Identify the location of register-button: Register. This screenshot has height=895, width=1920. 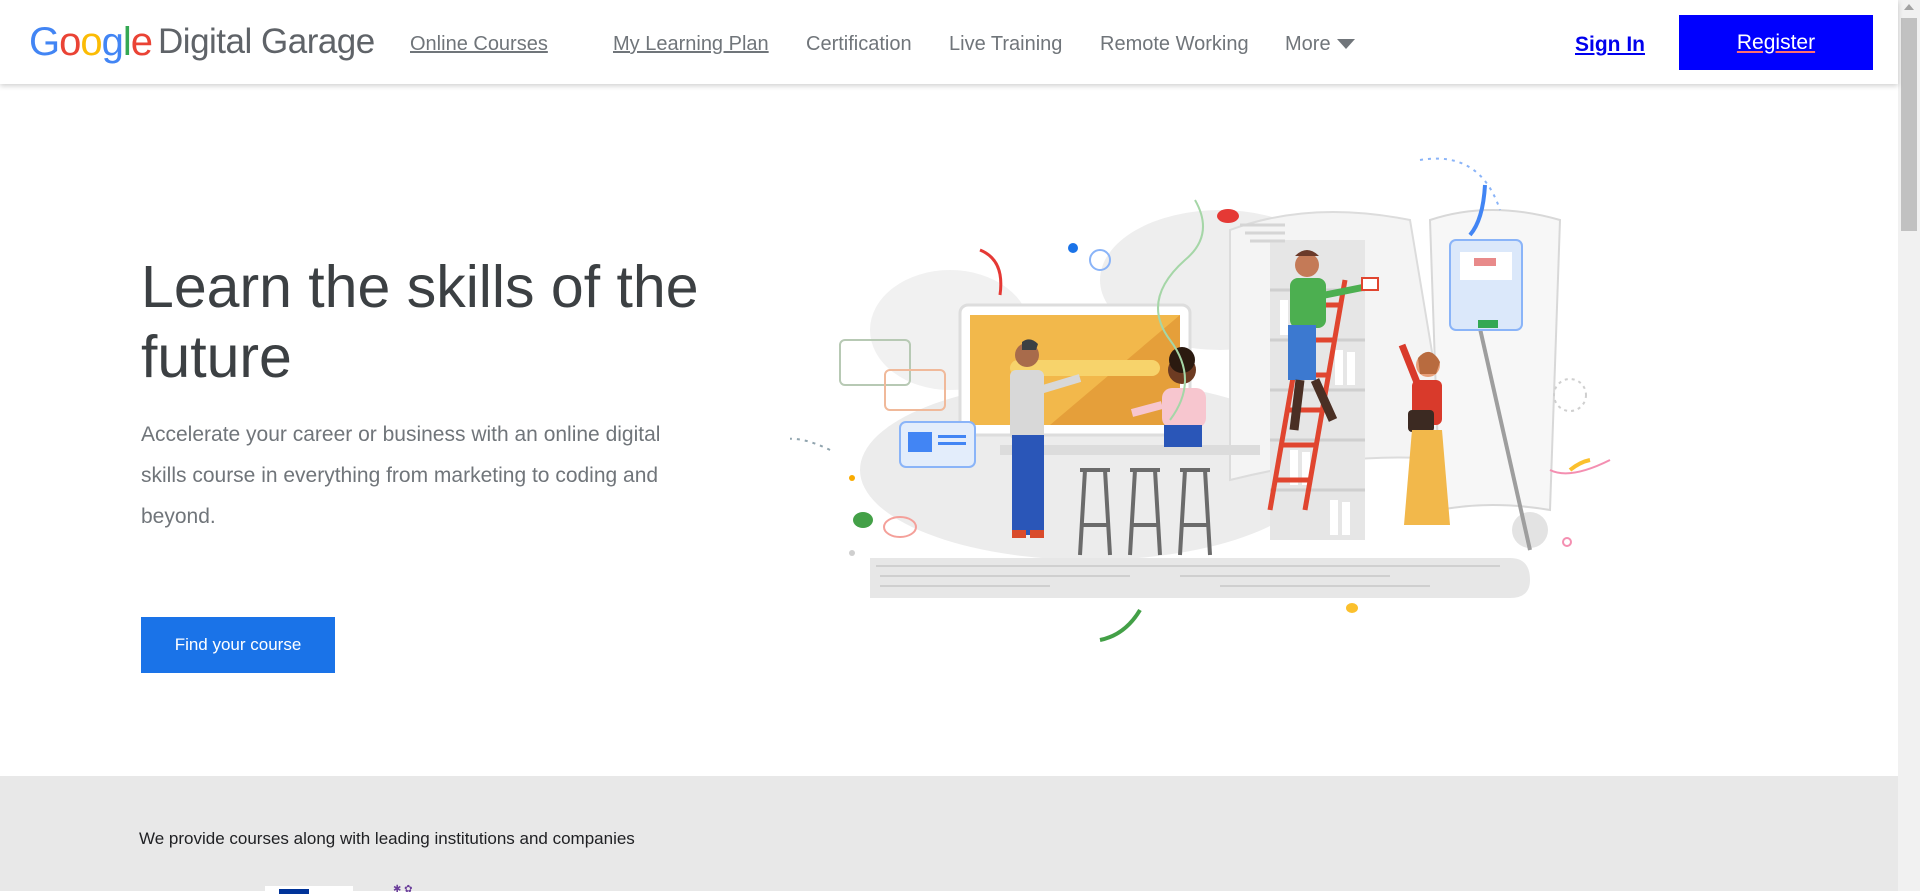
(1776, 42).